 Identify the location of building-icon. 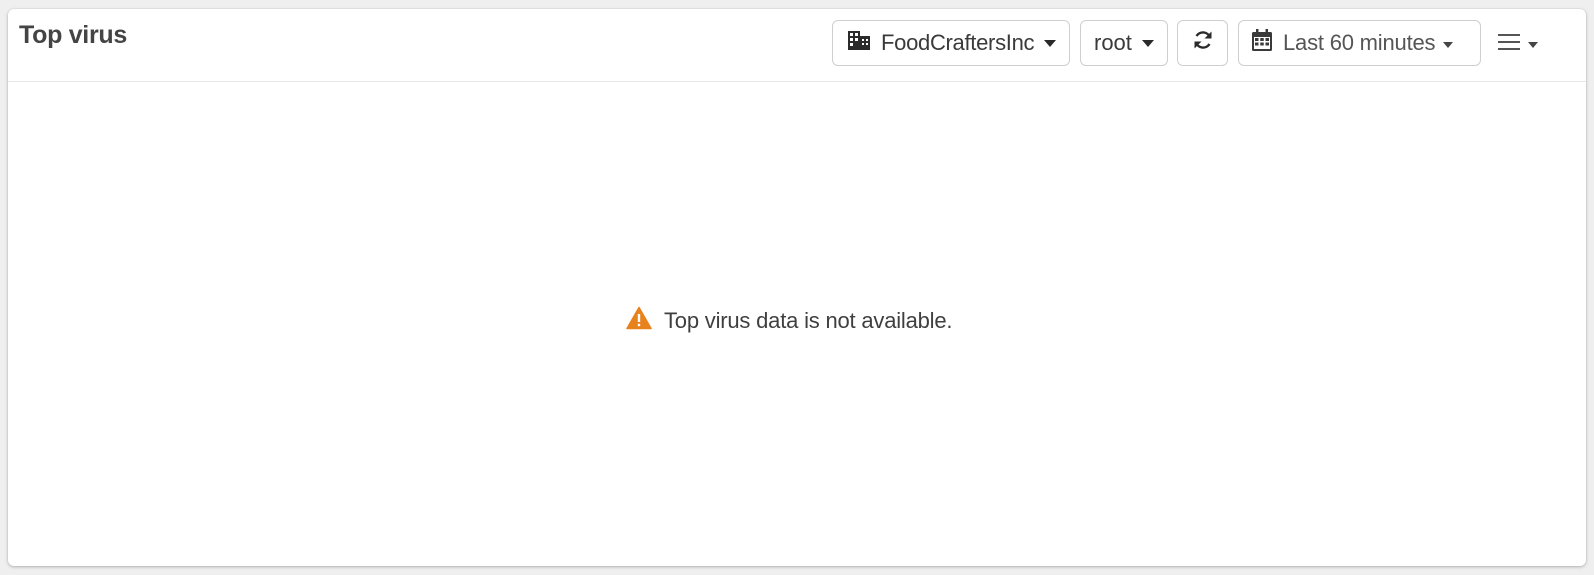
(859, 43).